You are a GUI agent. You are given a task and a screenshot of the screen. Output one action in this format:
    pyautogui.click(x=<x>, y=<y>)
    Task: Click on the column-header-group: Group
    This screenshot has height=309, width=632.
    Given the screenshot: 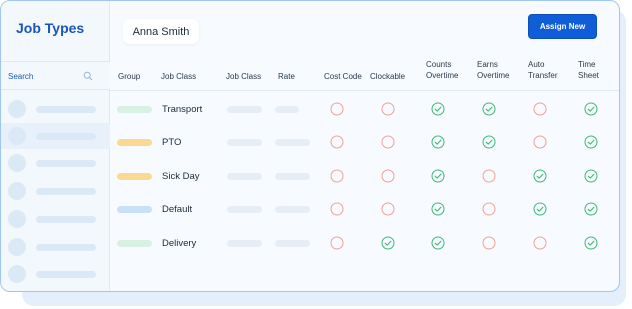 What is the action you would take?
    pyautogui.click(x=129, y=76)
    